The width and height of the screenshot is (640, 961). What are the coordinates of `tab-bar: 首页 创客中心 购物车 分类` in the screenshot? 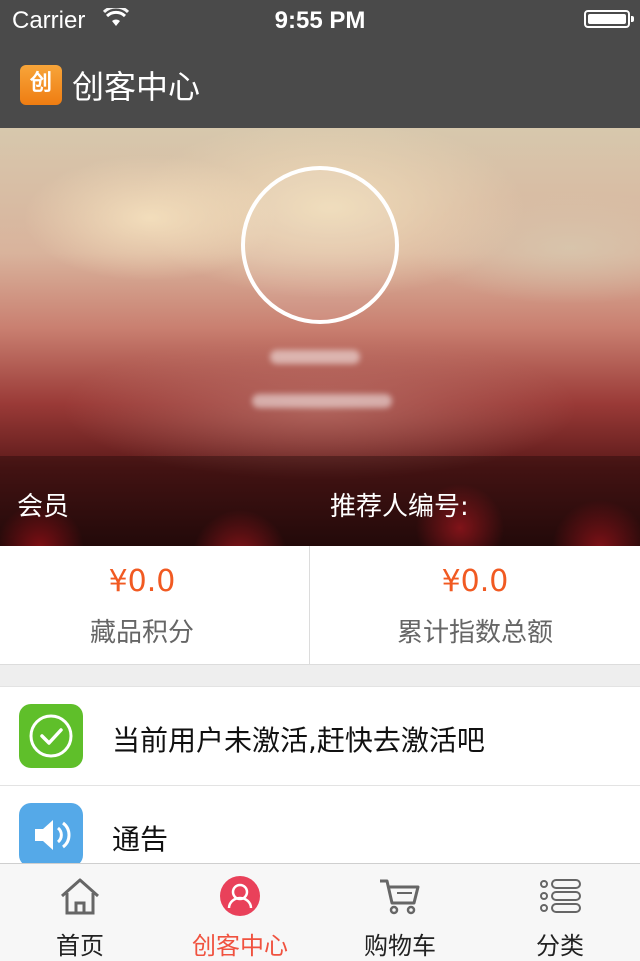 It's located at (320, 912).